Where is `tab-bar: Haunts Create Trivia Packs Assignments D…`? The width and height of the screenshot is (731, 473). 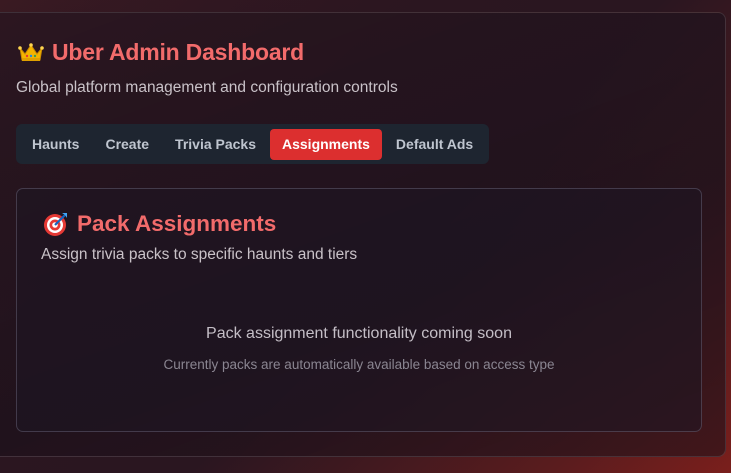 tab-bar: Haunts Create Trivia Packs Assignments D… is located at coordinates (253, 144).